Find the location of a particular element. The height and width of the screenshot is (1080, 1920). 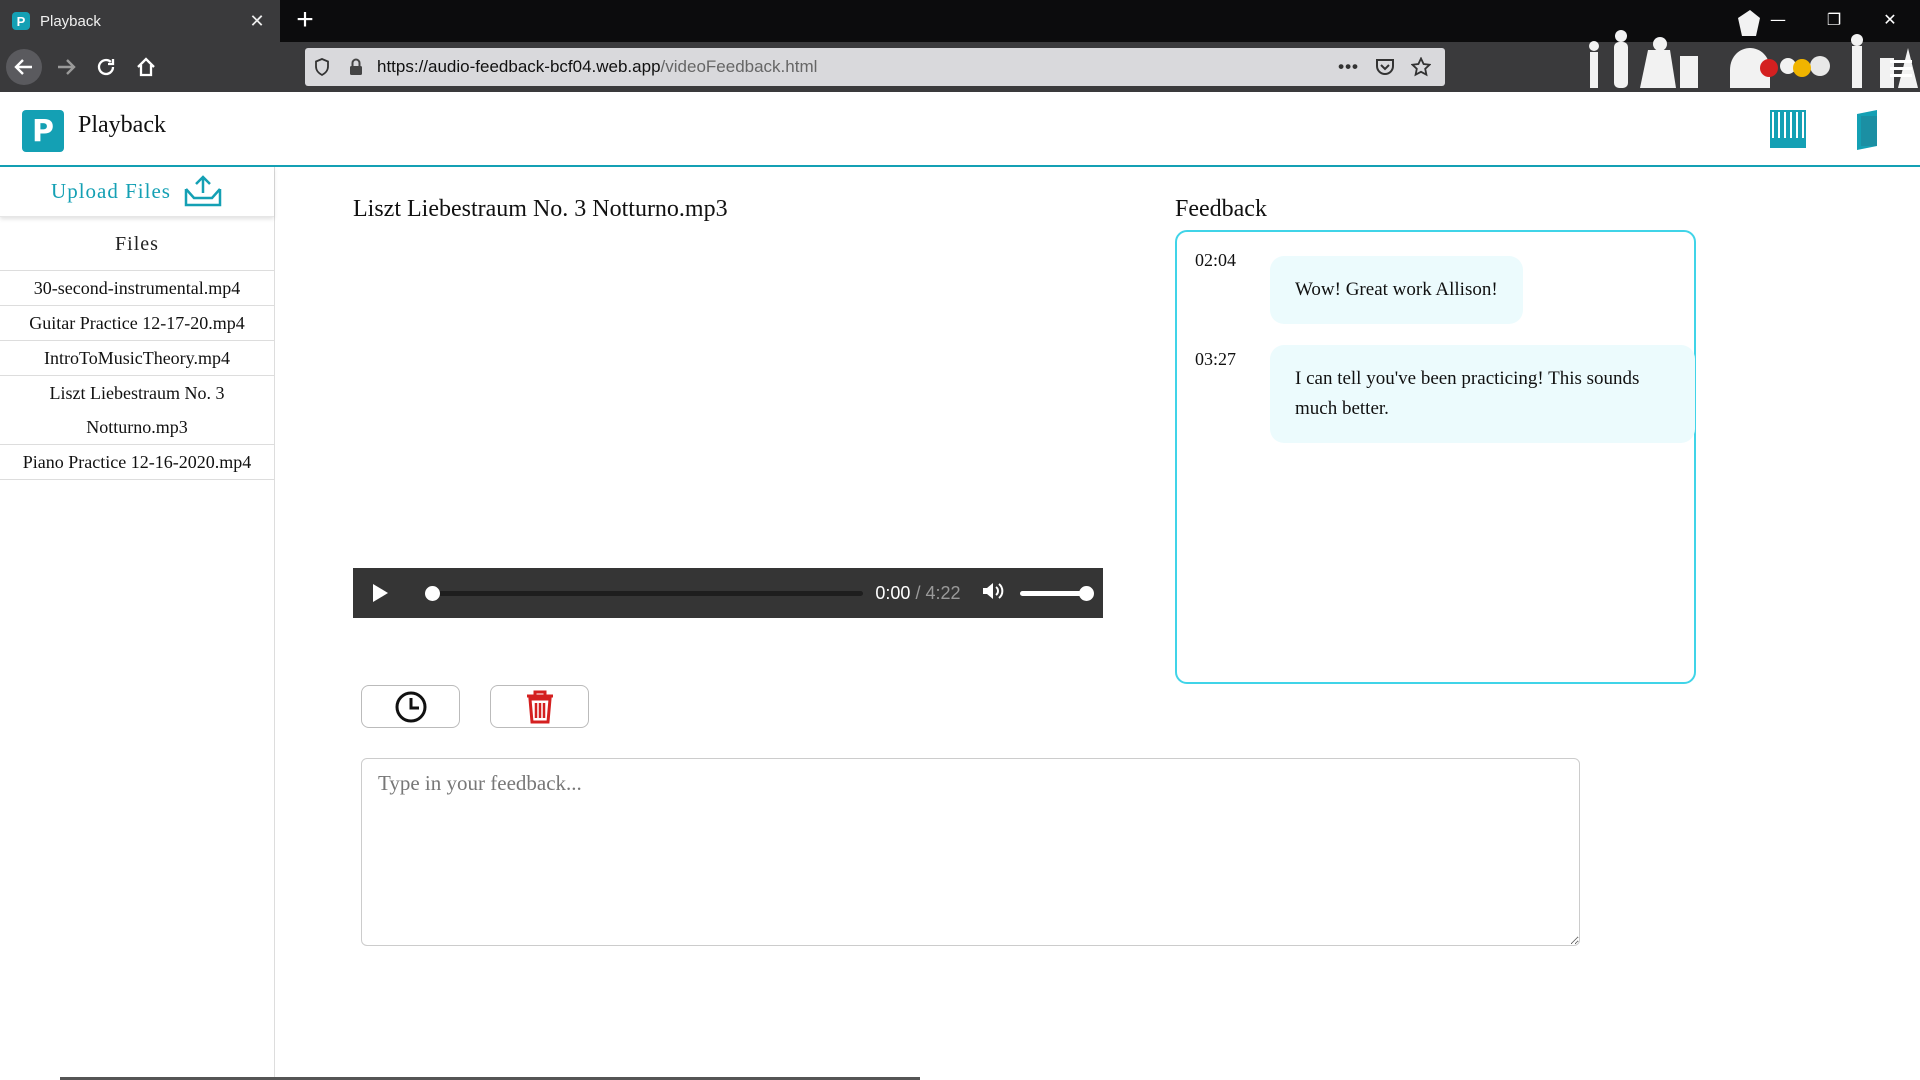

current-time: 0:00 is located at coordinates (893, 592).